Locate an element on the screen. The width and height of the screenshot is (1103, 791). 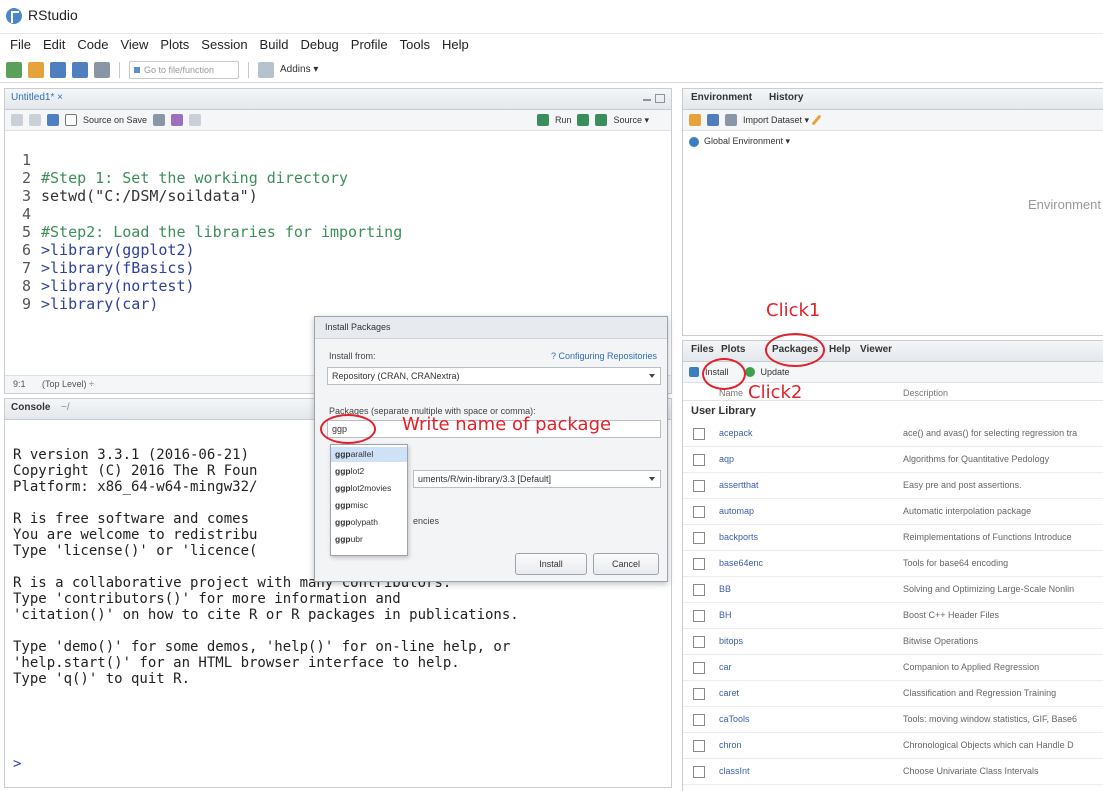
package-name-link: base64enc is located at coordinates (741, 563).